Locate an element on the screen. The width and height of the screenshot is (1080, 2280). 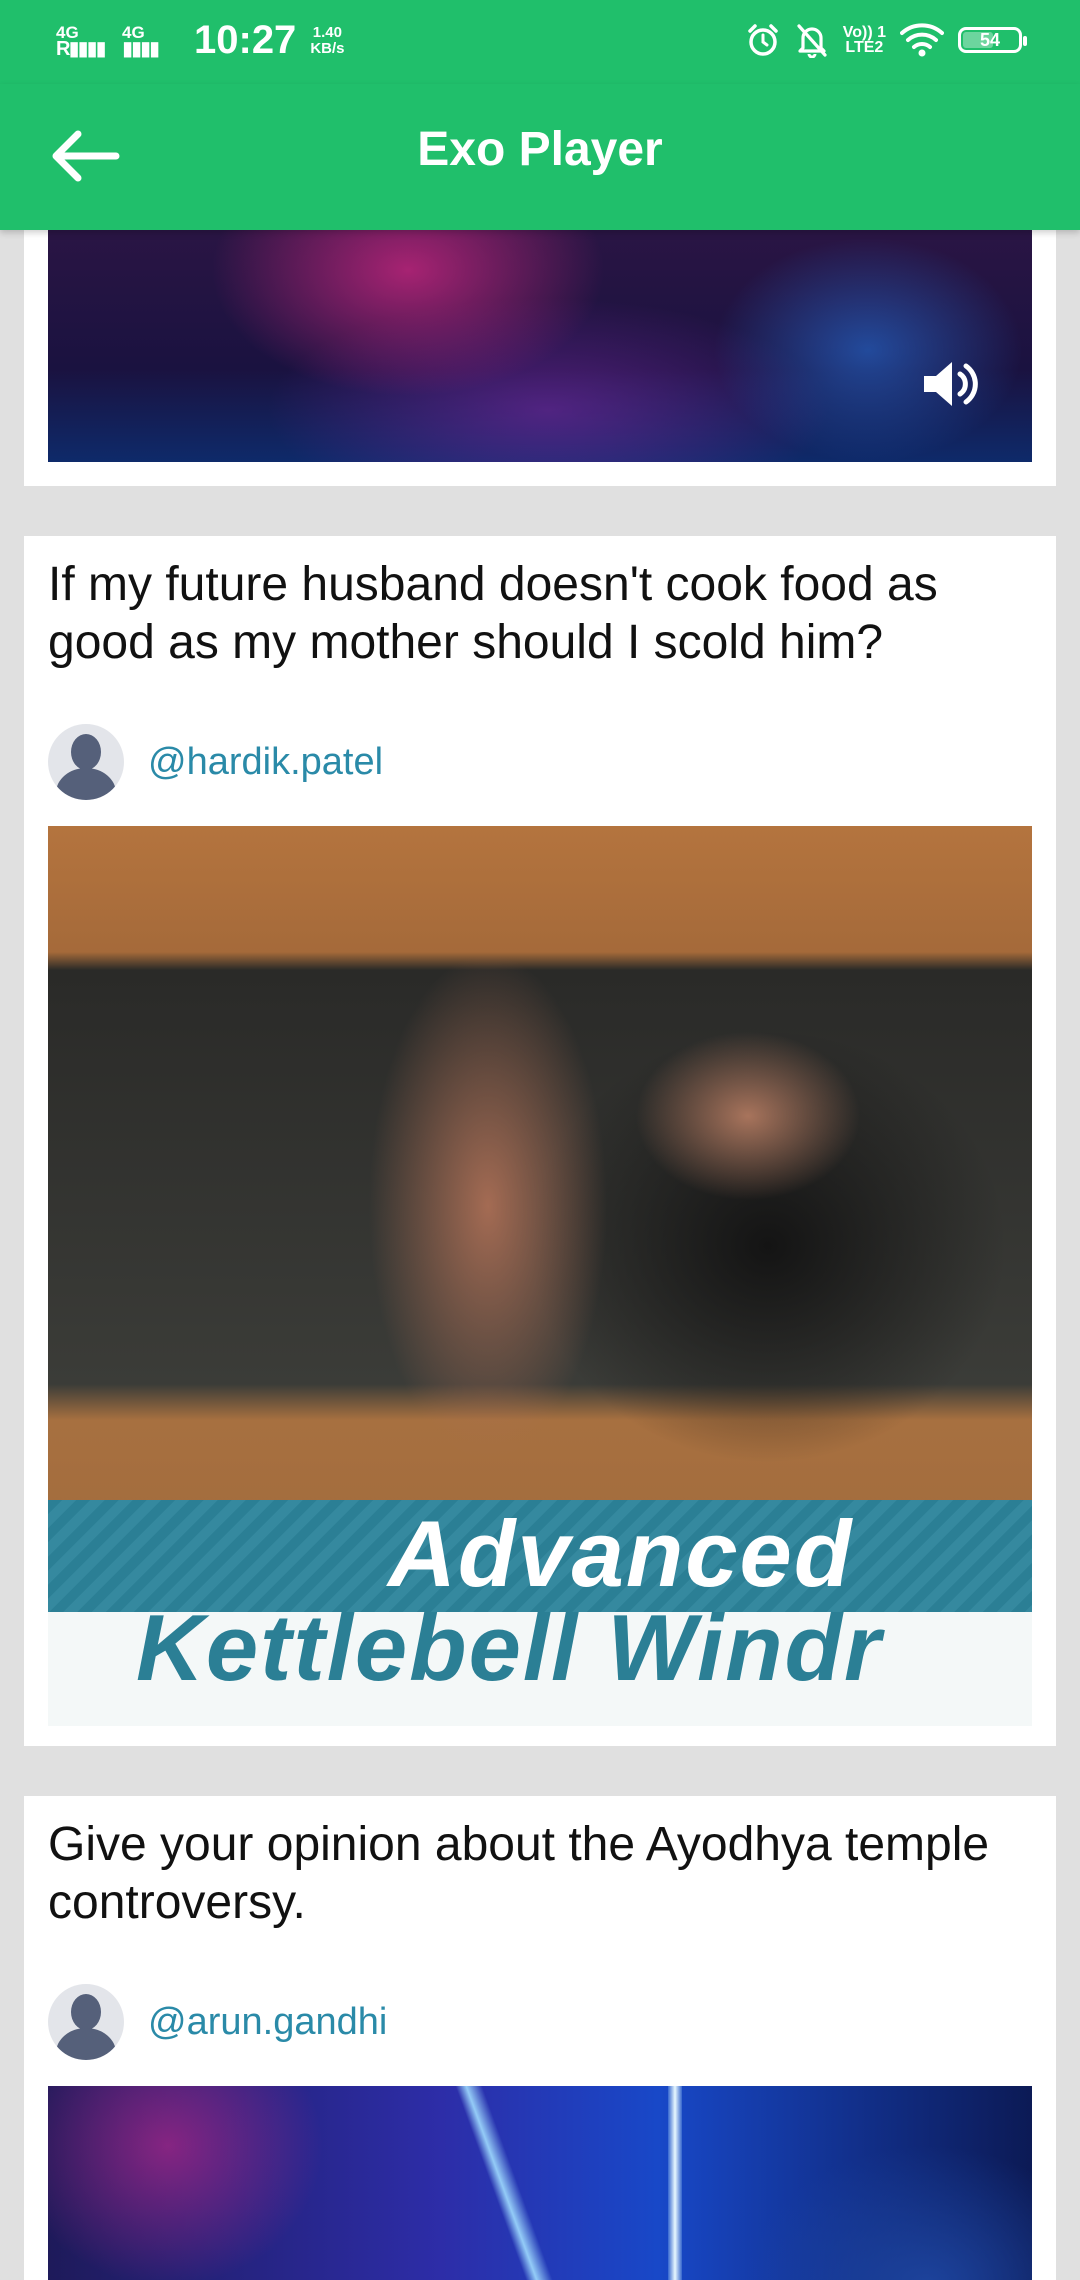
video-caption-line1: Advanced is located at coordinates (621, 1553).